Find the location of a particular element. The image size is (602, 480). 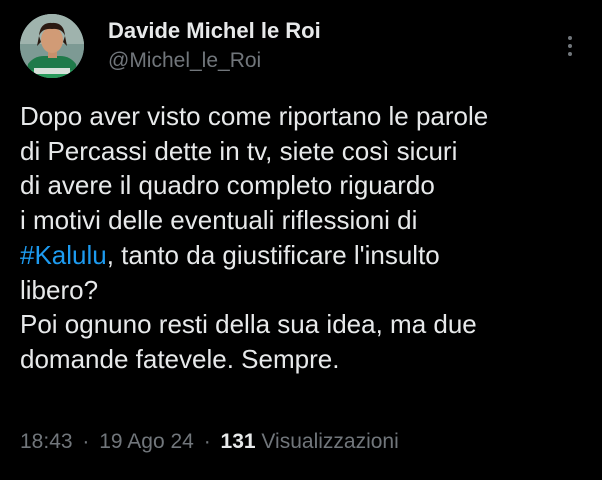

tweet-date: 19 Ago 24 is located at coordinates (146, 441).